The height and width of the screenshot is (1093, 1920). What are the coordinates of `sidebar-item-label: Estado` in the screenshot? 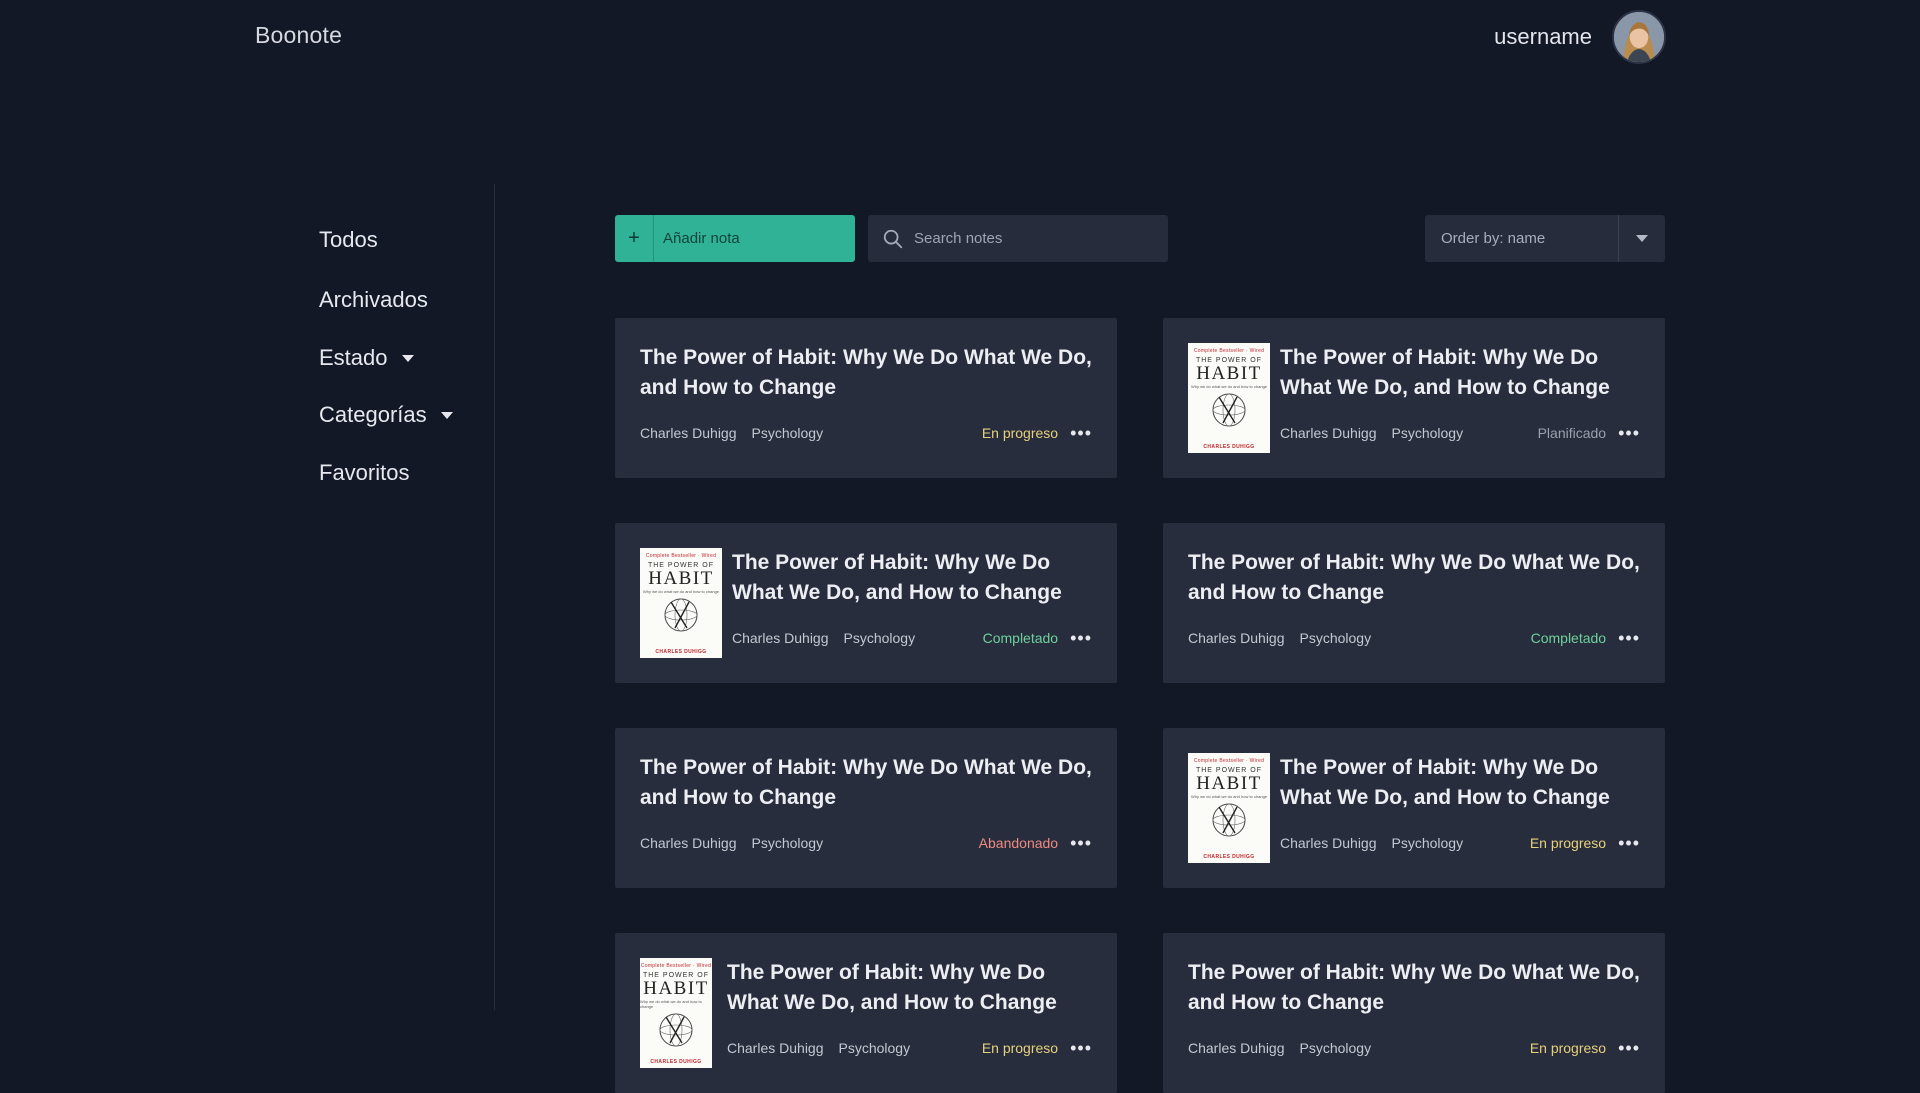 It's located at (353, 357).